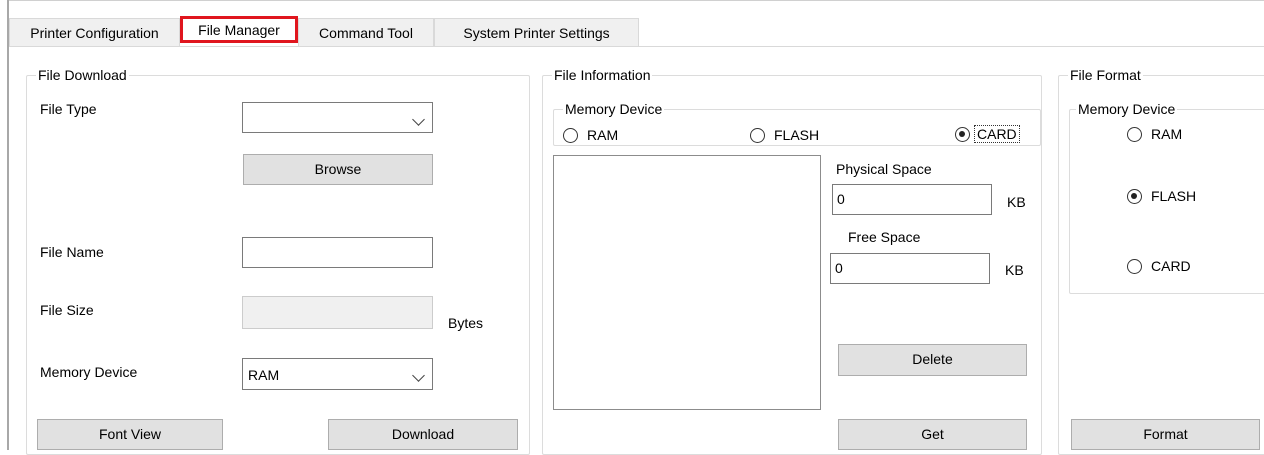 This screenshot has width=1264, height=455. I want to click on file-list, so click(687, 282).